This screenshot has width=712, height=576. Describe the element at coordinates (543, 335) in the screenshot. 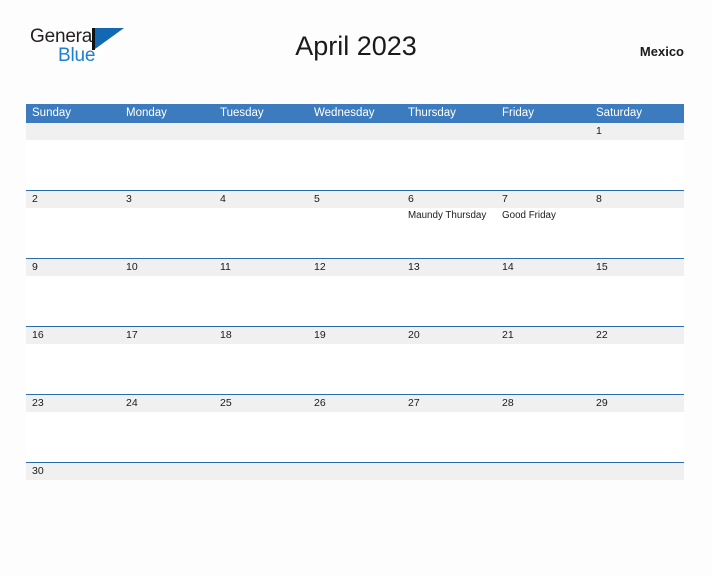

I see `day-cell-21: 21` at that location.